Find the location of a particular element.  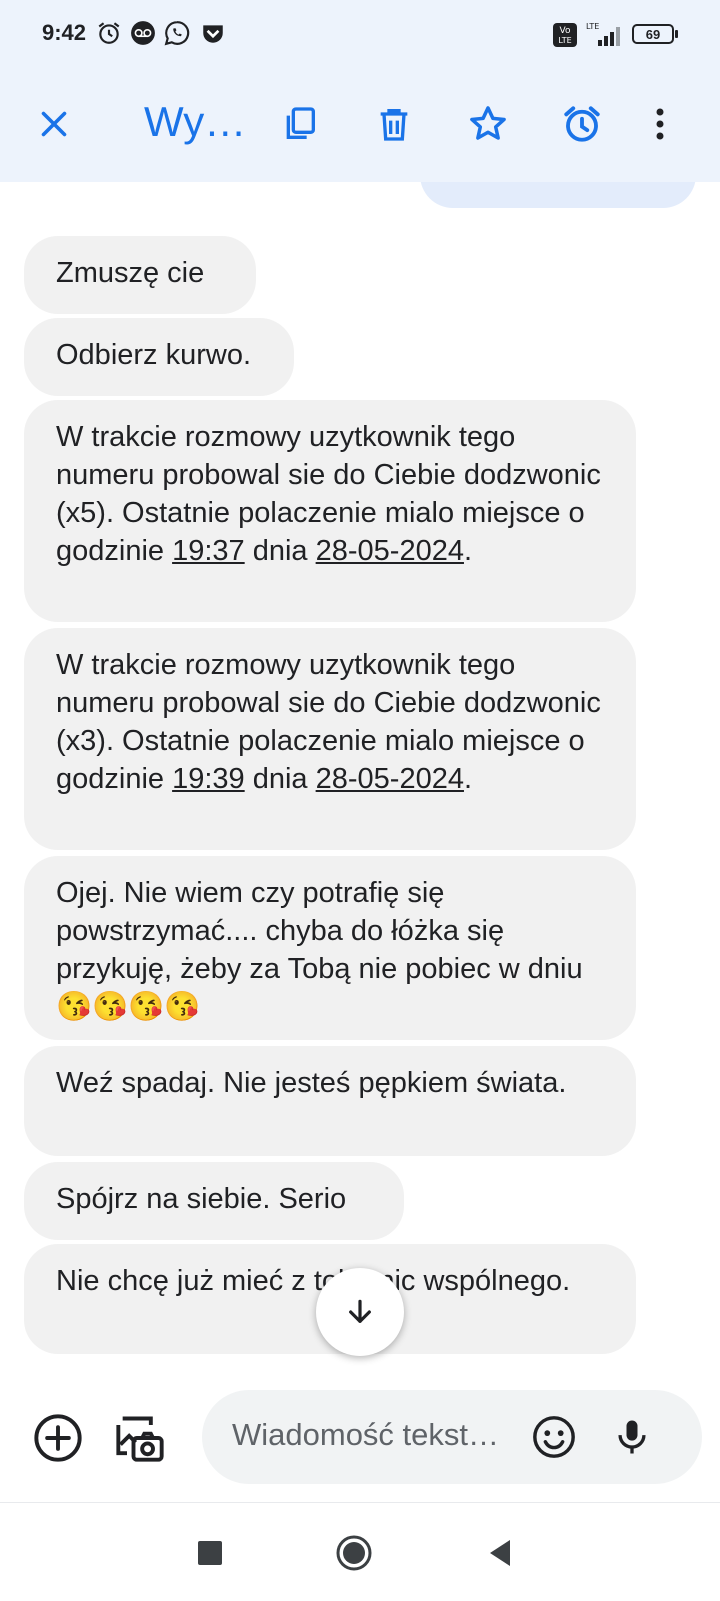

snooze-button is located at coordinates (582, 124).